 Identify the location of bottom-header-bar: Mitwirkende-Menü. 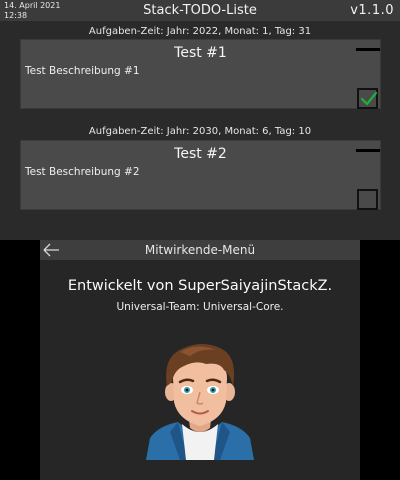
(200, 250).